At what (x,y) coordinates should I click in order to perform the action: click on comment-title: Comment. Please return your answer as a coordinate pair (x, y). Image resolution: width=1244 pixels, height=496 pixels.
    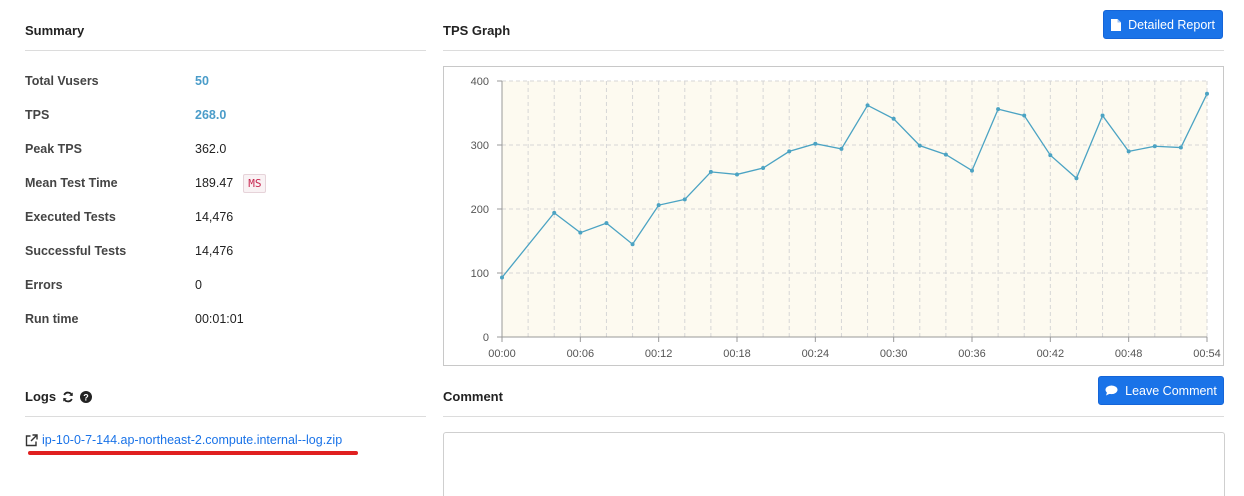
    Looking at the image, I should click on (473, 396).